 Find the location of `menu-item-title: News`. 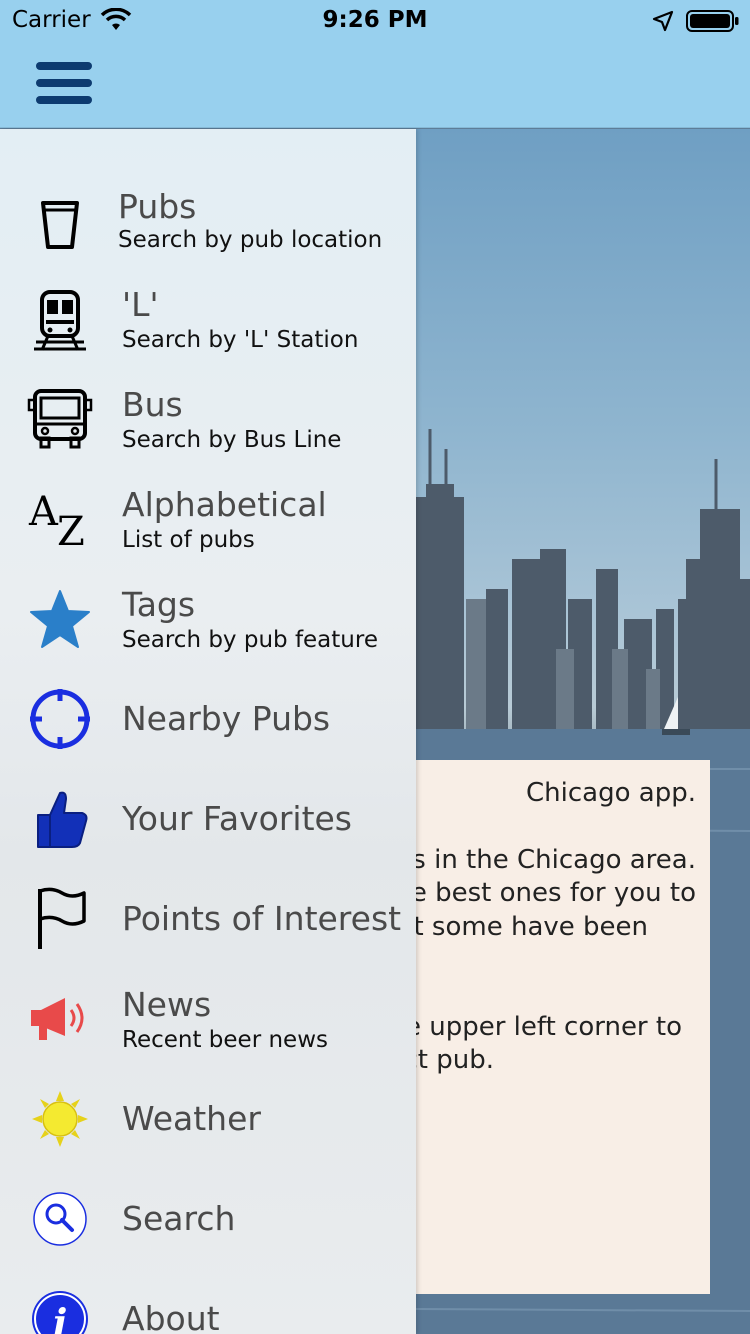

menu-item-title: News is located at coordinates (167, 1004).